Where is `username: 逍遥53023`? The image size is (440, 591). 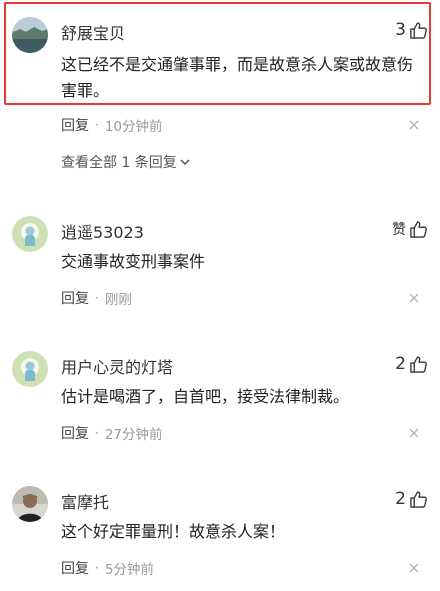
username: 逍遥53023 is located at coordinates (102, 231).